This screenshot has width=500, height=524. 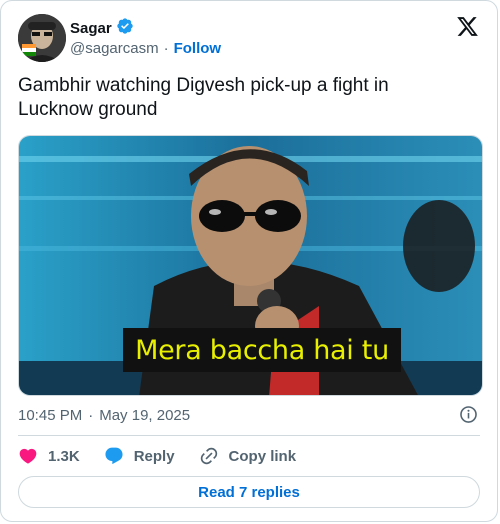 What do you see at coordinates (249, 38) in the screenshot?
I see `tweet-header: Sagar @sagarcasm · Follow` at bounding box center [249, 38].